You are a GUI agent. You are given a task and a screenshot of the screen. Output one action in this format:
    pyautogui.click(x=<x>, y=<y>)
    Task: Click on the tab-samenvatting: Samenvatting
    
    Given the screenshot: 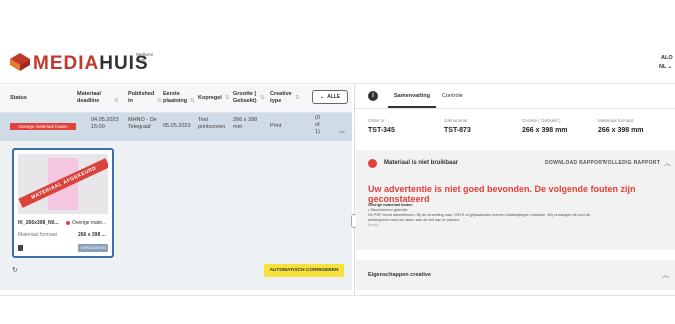 What is the action you would take?
    pyautogui.click(x=412, y=96)
    